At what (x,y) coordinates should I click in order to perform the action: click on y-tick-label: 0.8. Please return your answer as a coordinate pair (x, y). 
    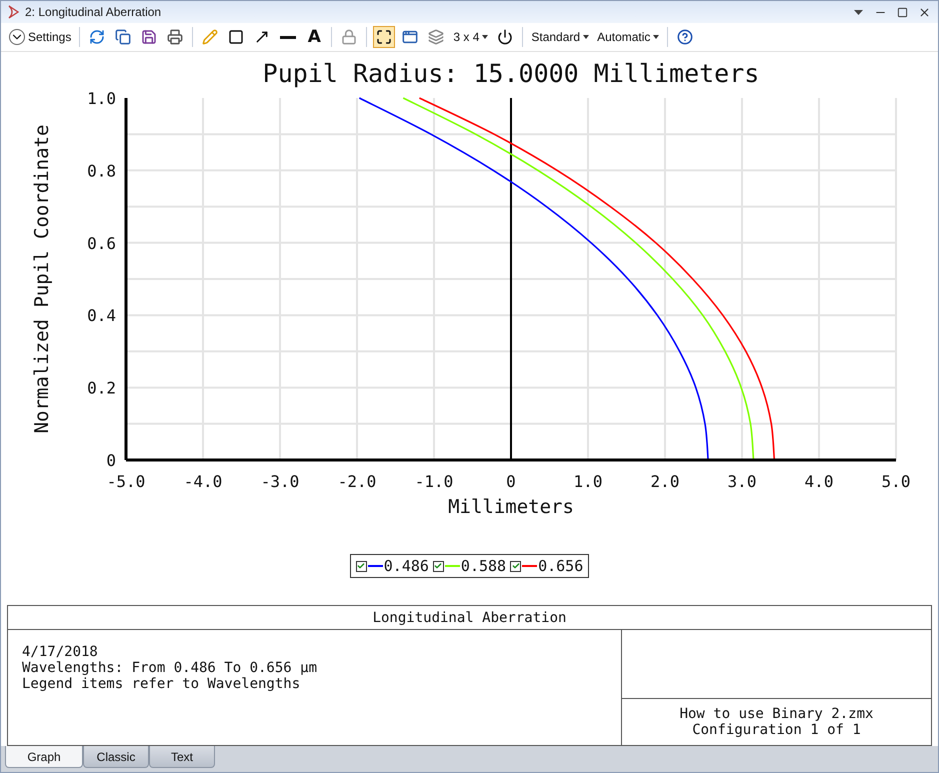
    Looking at the image, I should click on (101, 170).